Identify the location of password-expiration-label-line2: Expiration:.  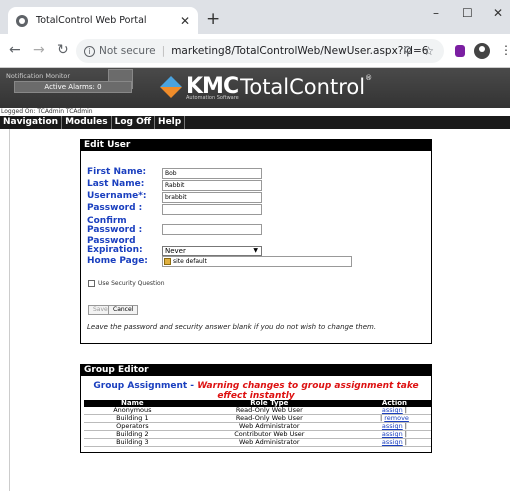
(115, 250).